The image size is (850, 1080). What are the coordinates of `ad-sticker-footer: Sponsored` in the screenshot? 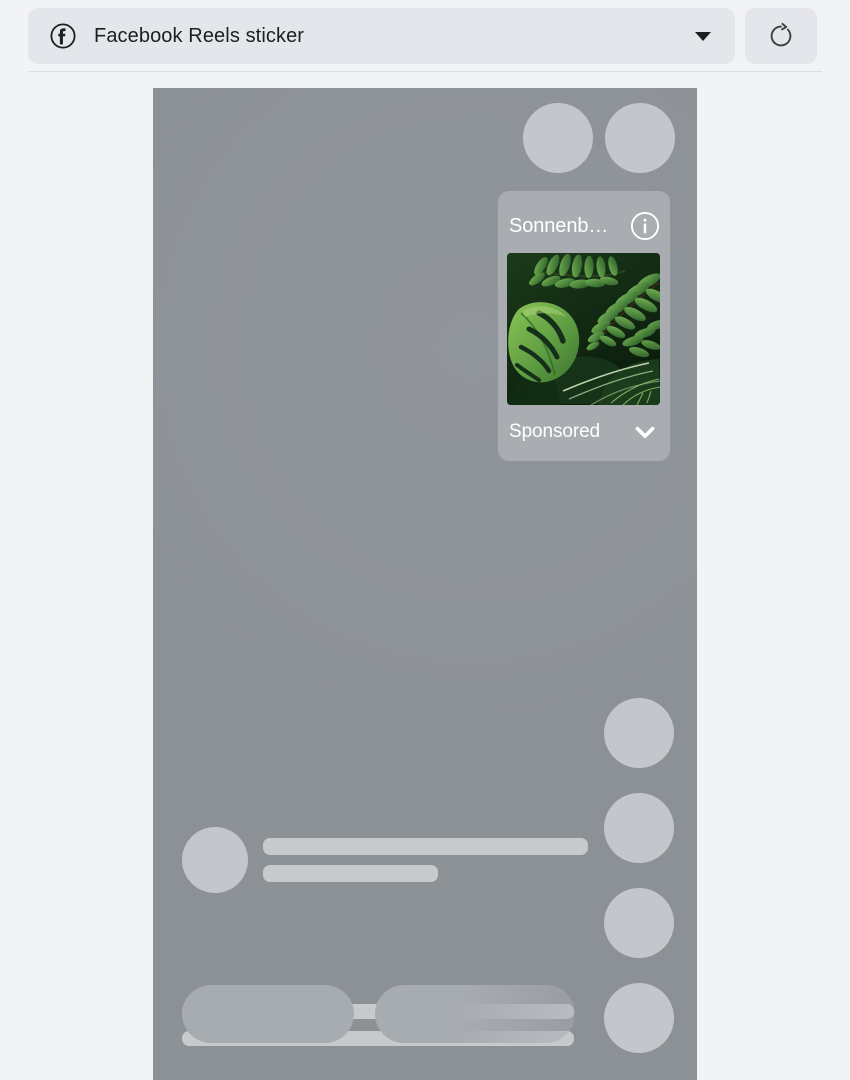 It's located at (584, 432).